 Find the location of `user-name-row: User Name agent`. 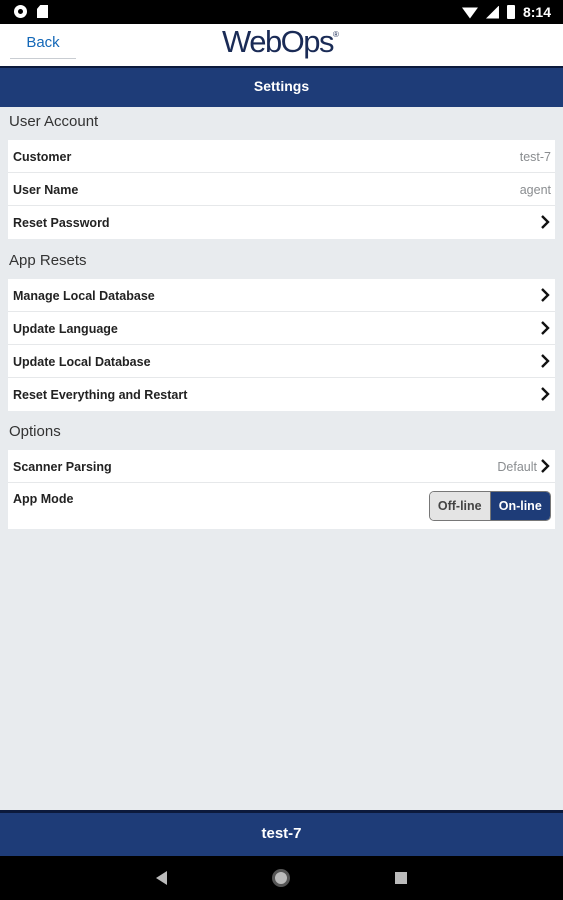

user-name-row: User Name agent is located at coordinates (281, 189).